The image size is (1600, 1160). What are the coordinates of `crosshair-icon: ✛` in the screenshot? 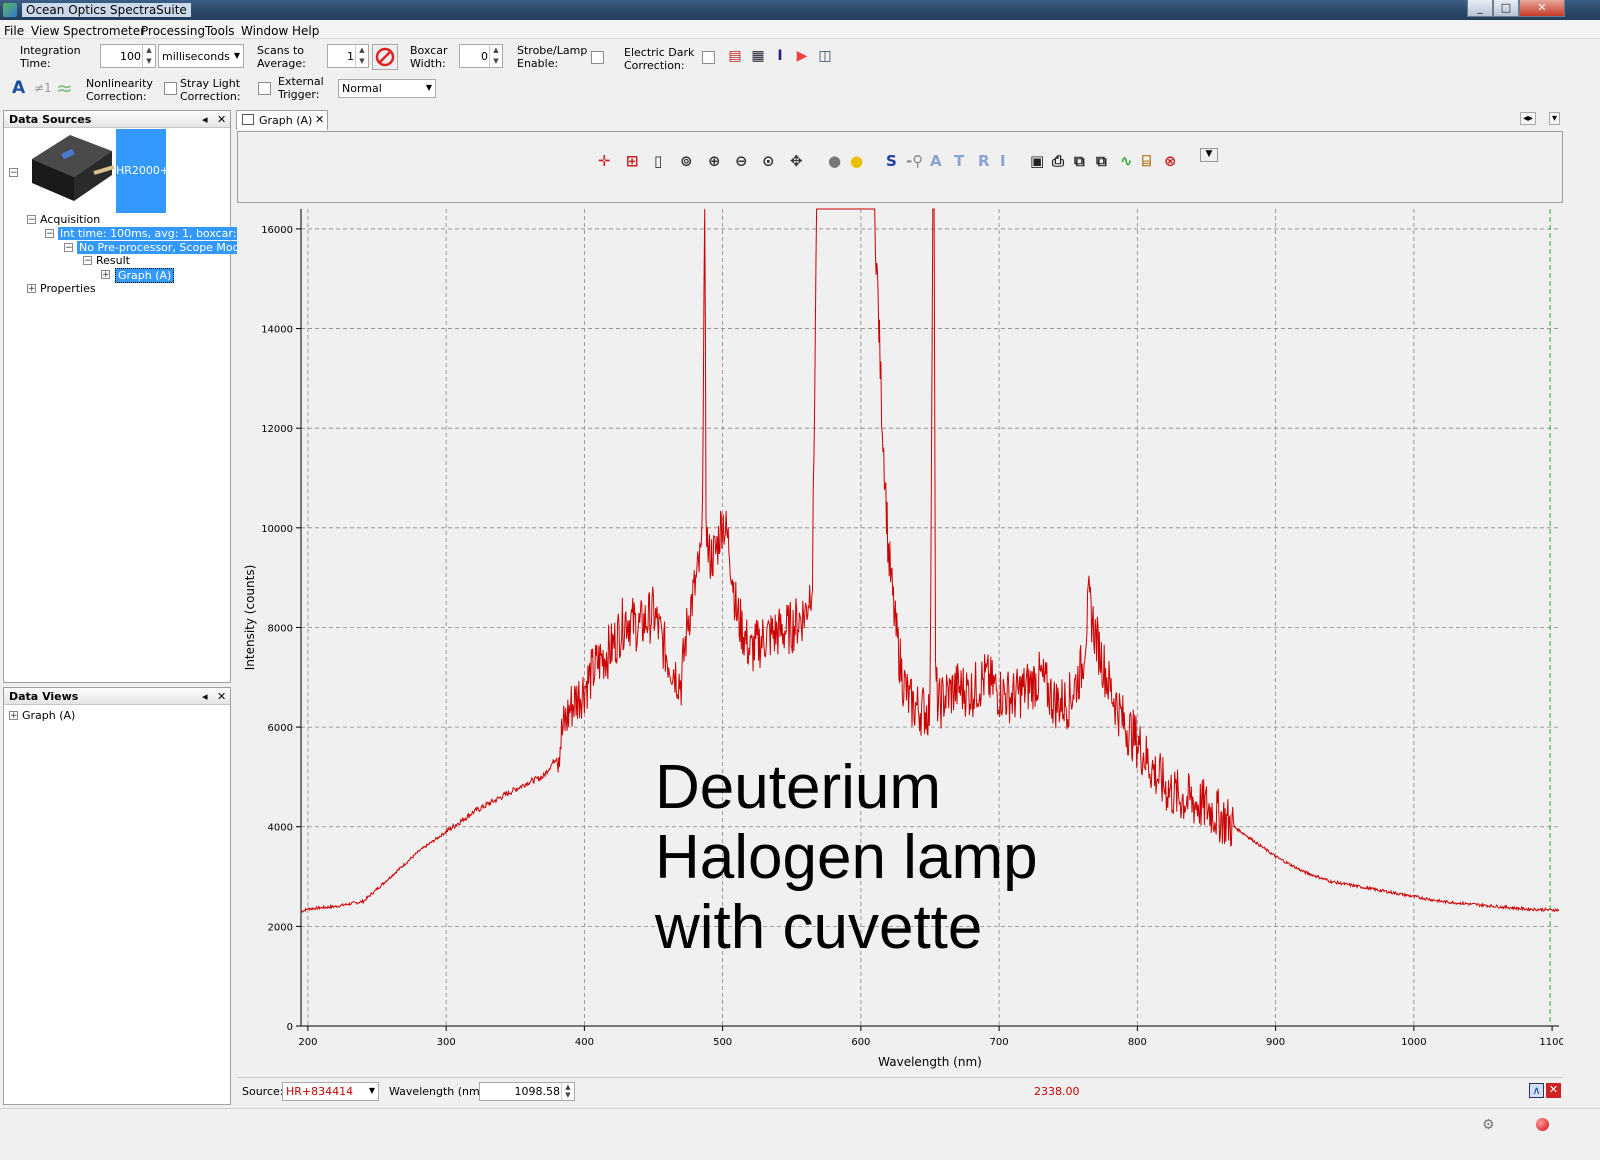 It's located at (604, 161).